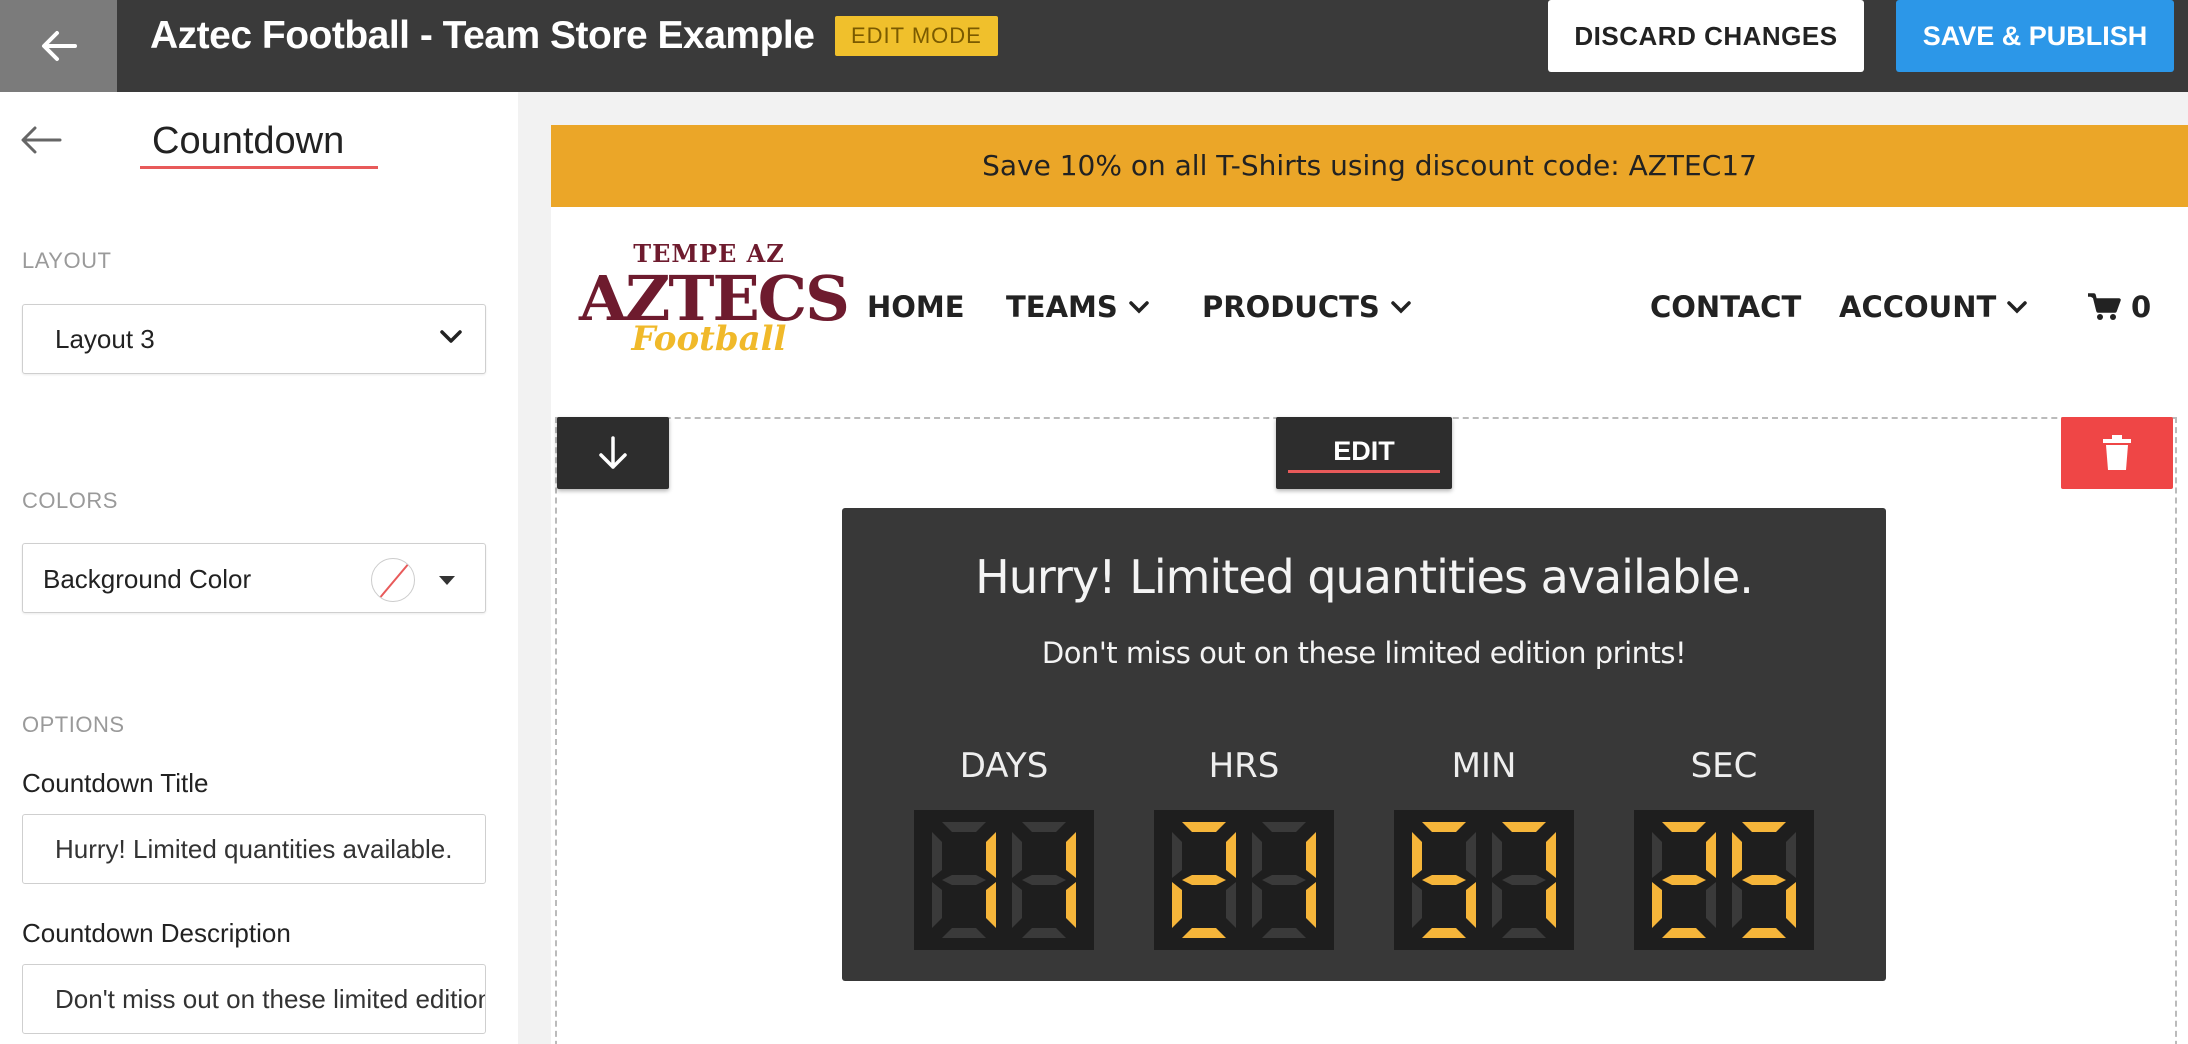 This screenshot has width=2188, height=1044. Describe the element at coordinates (613, 453) in the screenshot. I see `move-section-down-button` at that location.